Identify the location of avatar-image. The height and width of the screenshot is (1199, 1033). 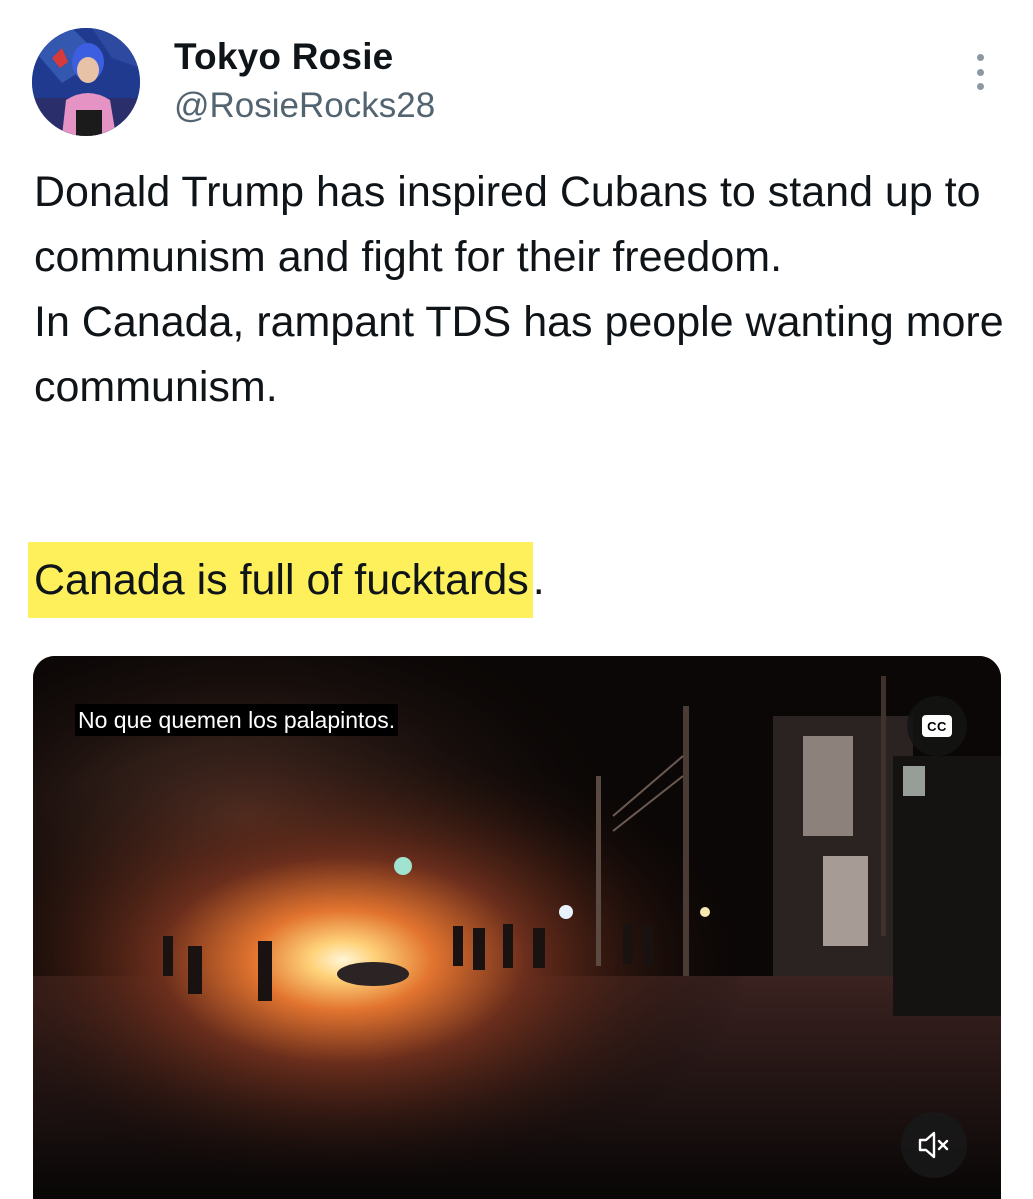
(86, 82).